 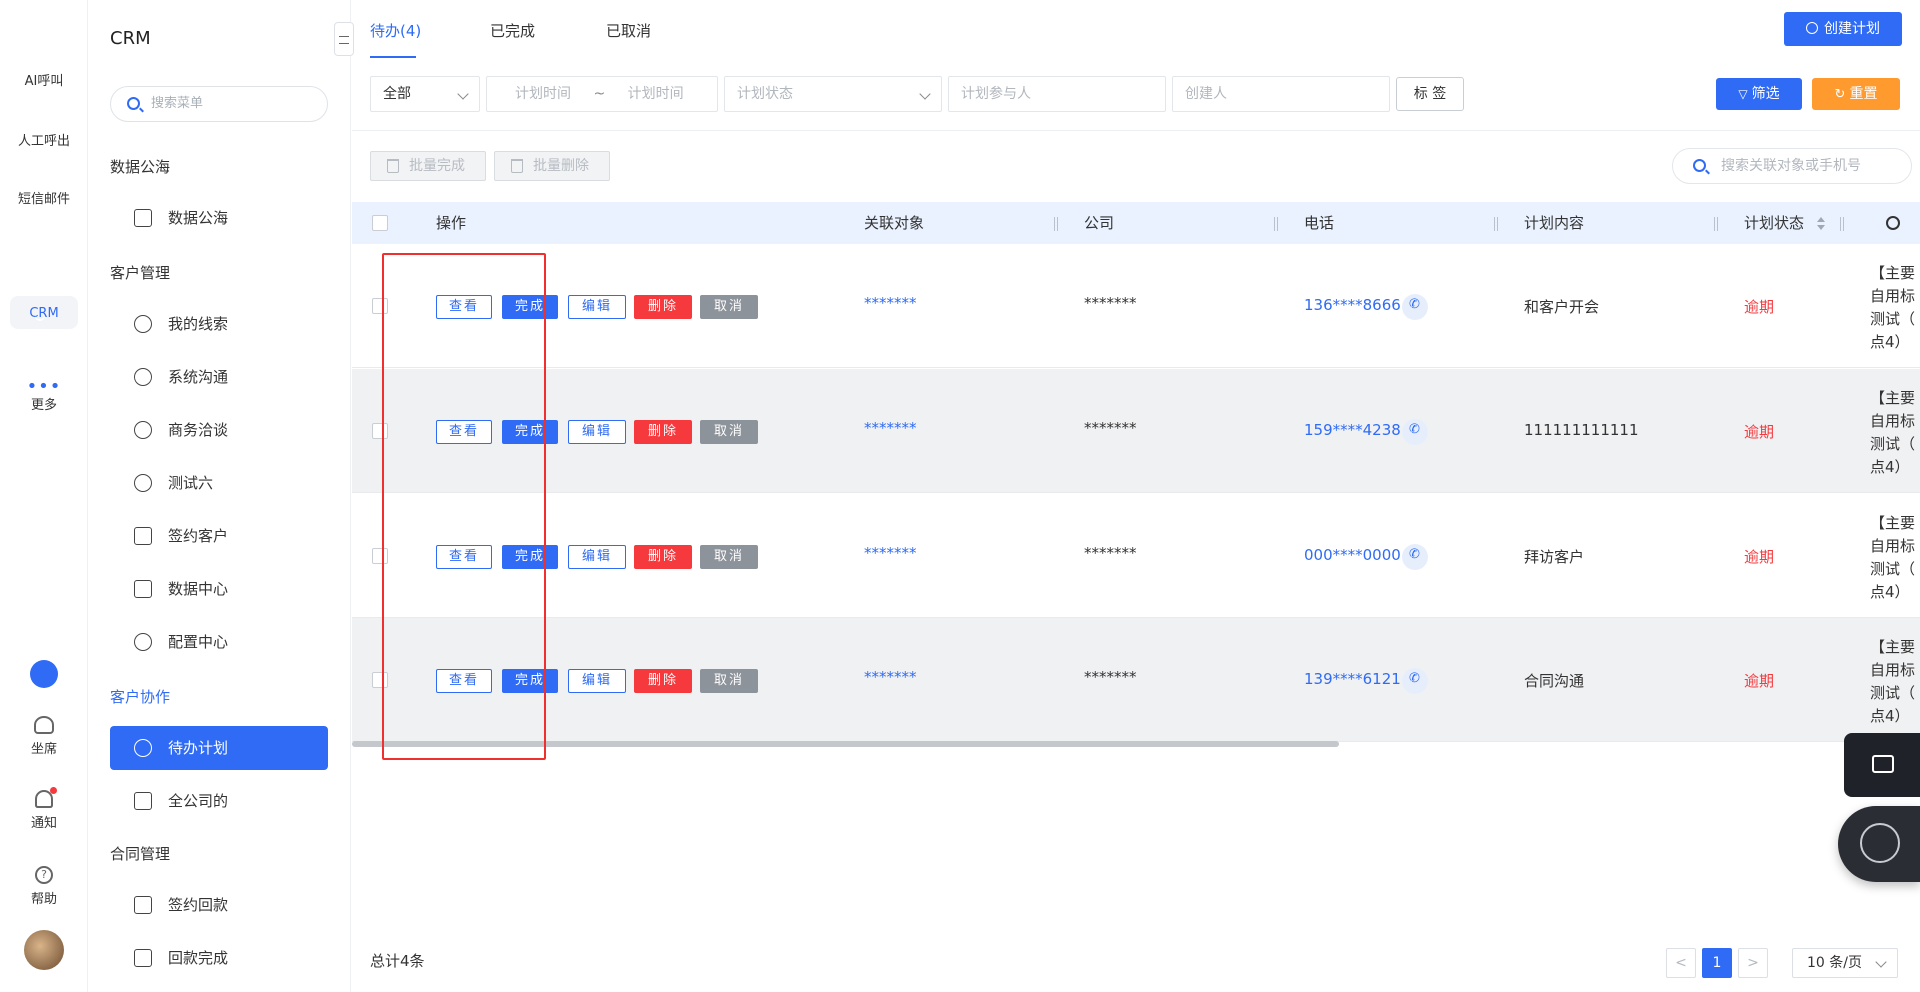 What do you see at coordinates (380, 223) in the screenshot?
I see `select-all-checkbox` at bounding box center [380, 223].